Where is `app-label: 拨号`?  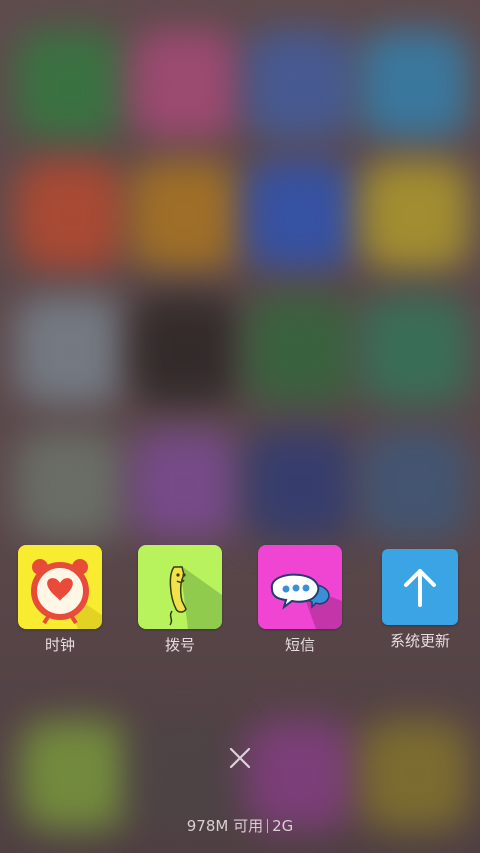
app-label: 拨号 is located at coordinates (179, 645).